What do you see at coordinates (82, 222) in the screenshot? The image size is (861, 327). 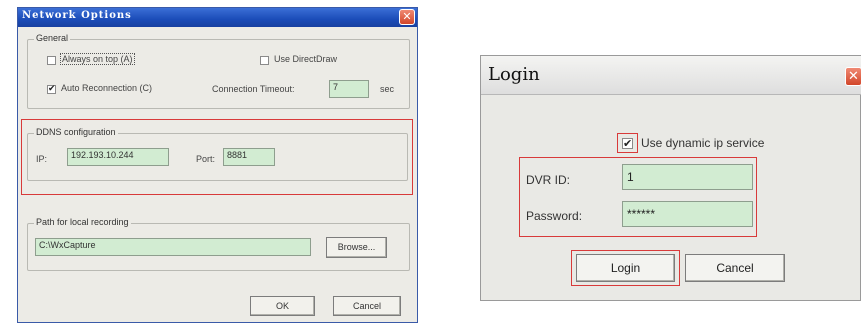 I see `recording-path-legend: Path for local recording` at bounding box center [82, 222].